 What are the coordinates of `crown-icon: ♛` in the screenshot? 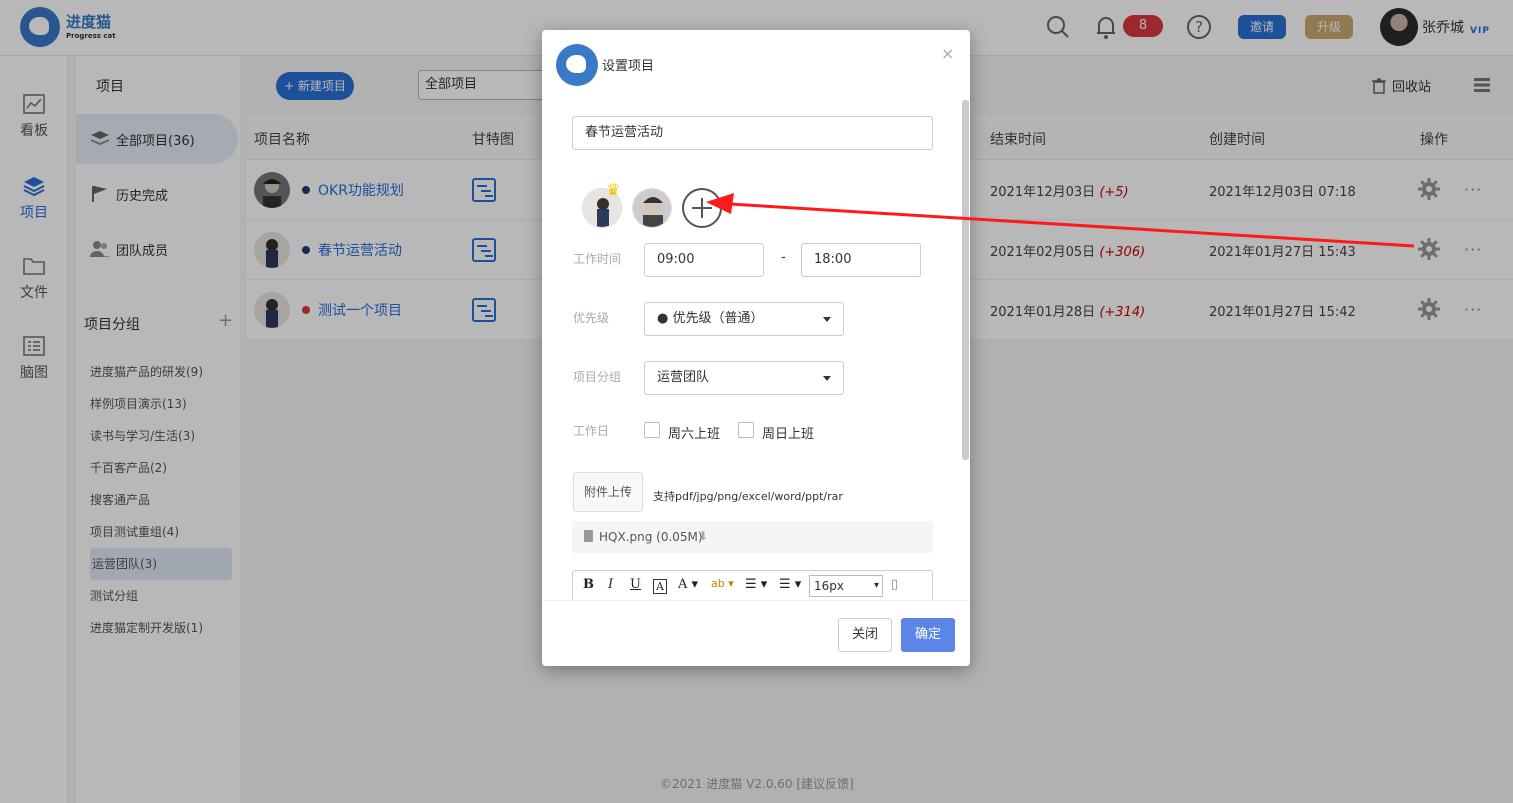 It's located at (613, 189).